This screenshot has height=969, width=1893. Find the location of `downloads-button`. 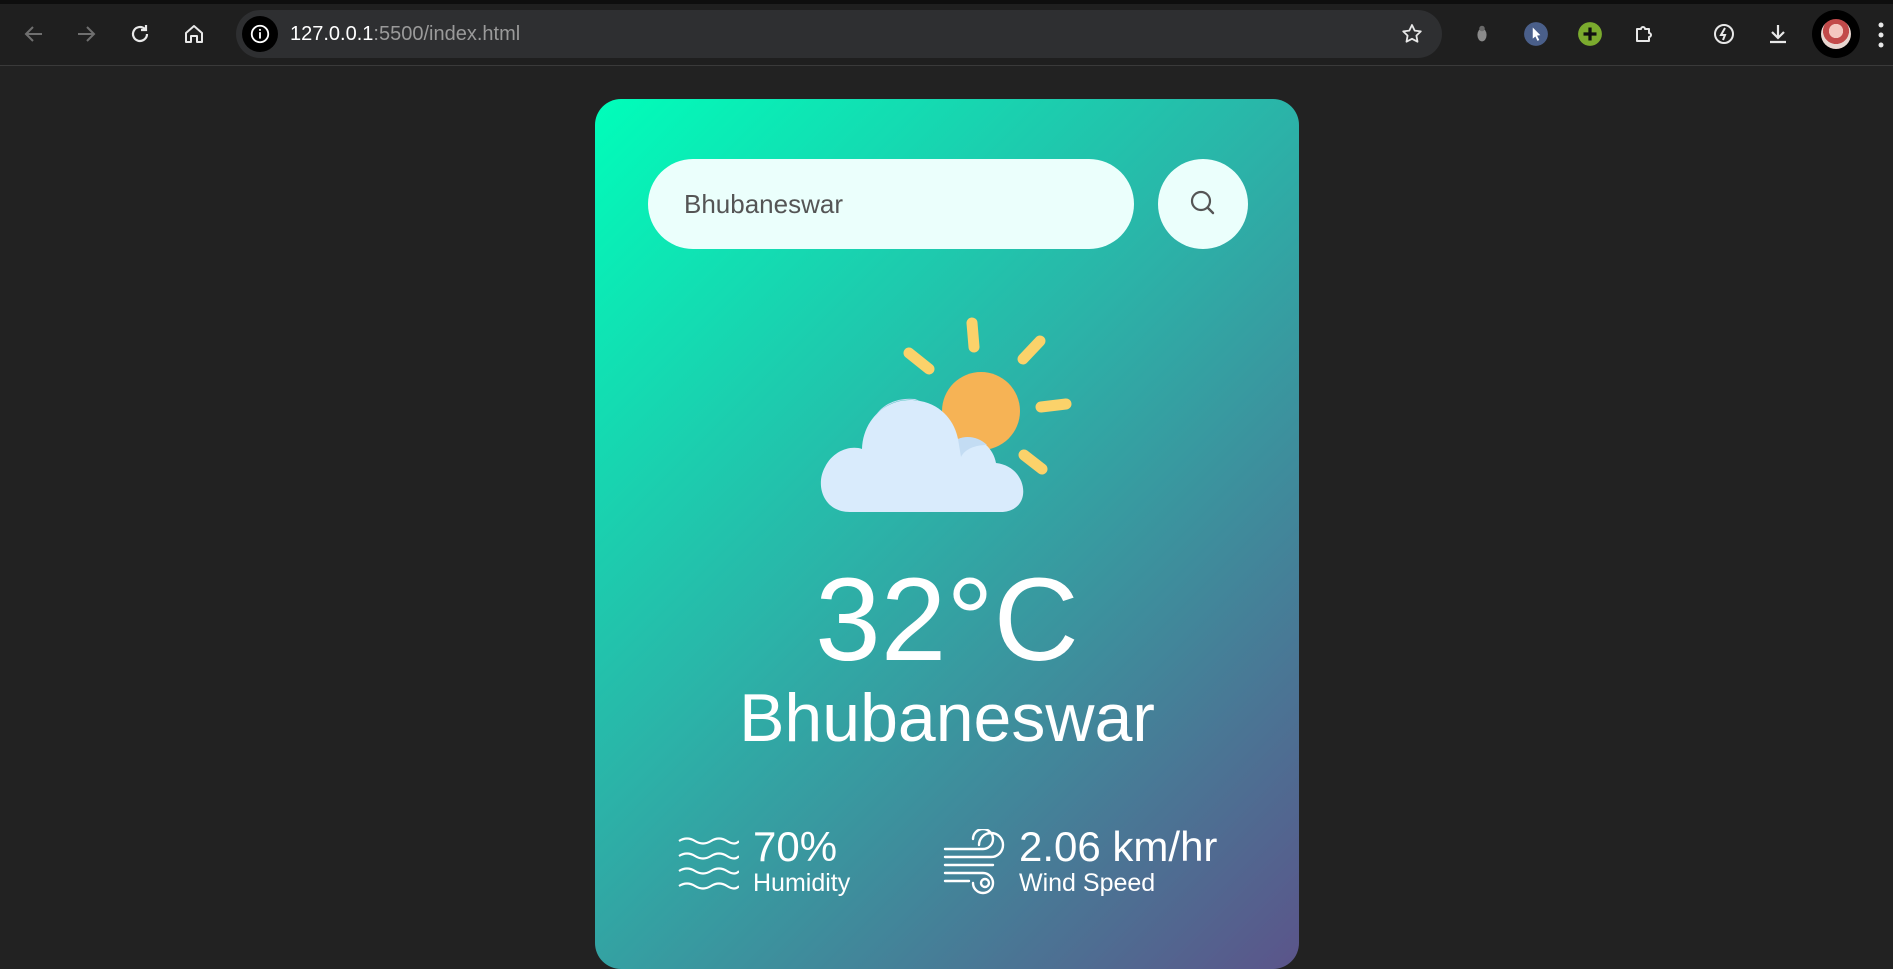

downloads-button is located at coordinates (1778, 34).